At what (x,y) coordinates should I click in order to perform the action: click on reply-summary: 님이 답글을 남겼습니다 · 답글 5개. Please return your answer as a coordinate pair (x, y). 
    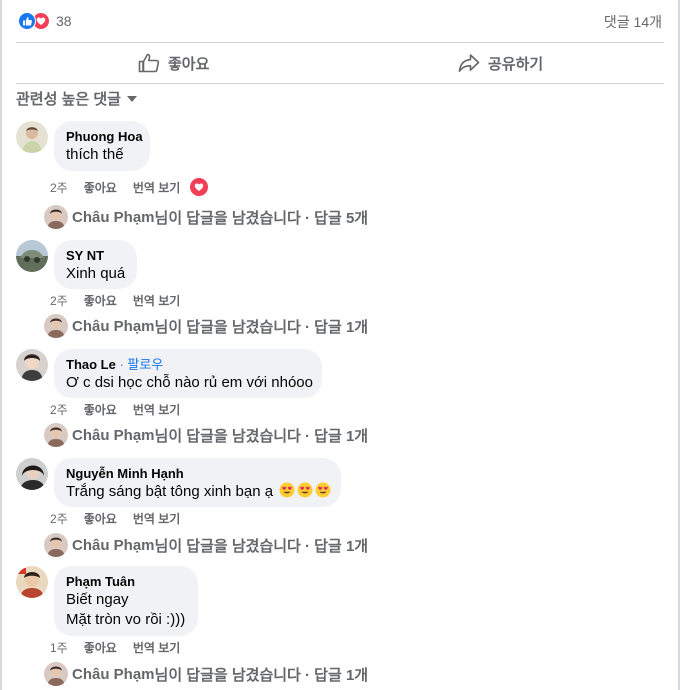
    Looking at the image, I should click on (261, 218).